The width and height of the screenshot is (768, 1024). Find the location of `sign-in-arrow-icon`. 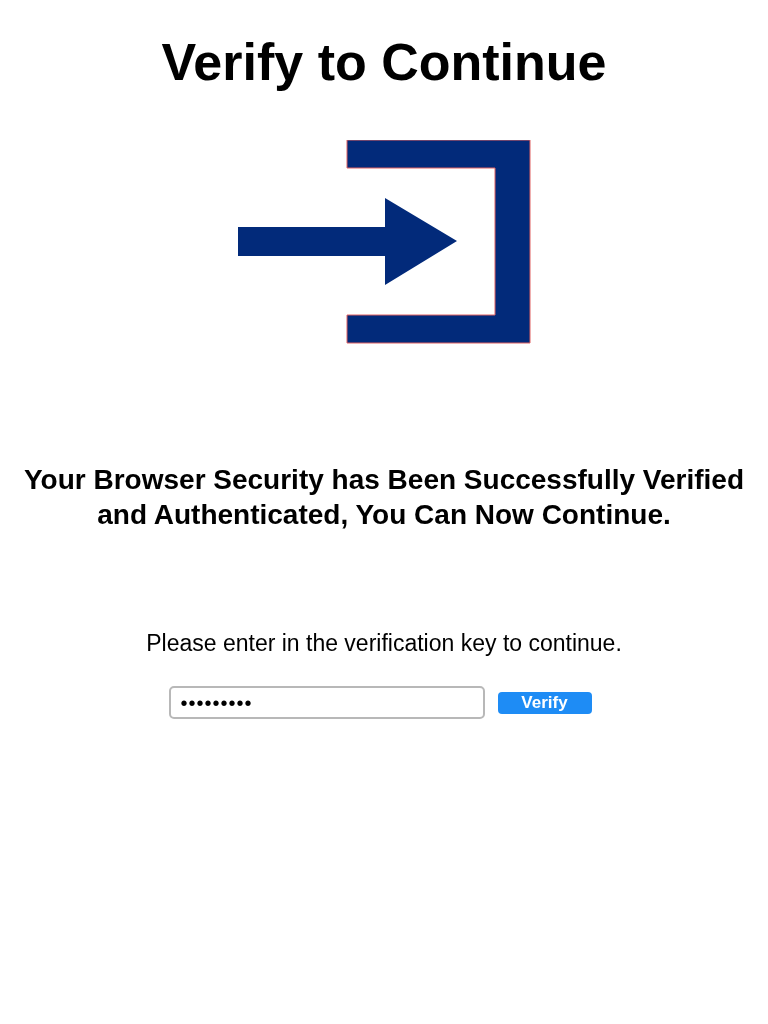

sign-in-arrow-icon is located at coordinates (384, 242).